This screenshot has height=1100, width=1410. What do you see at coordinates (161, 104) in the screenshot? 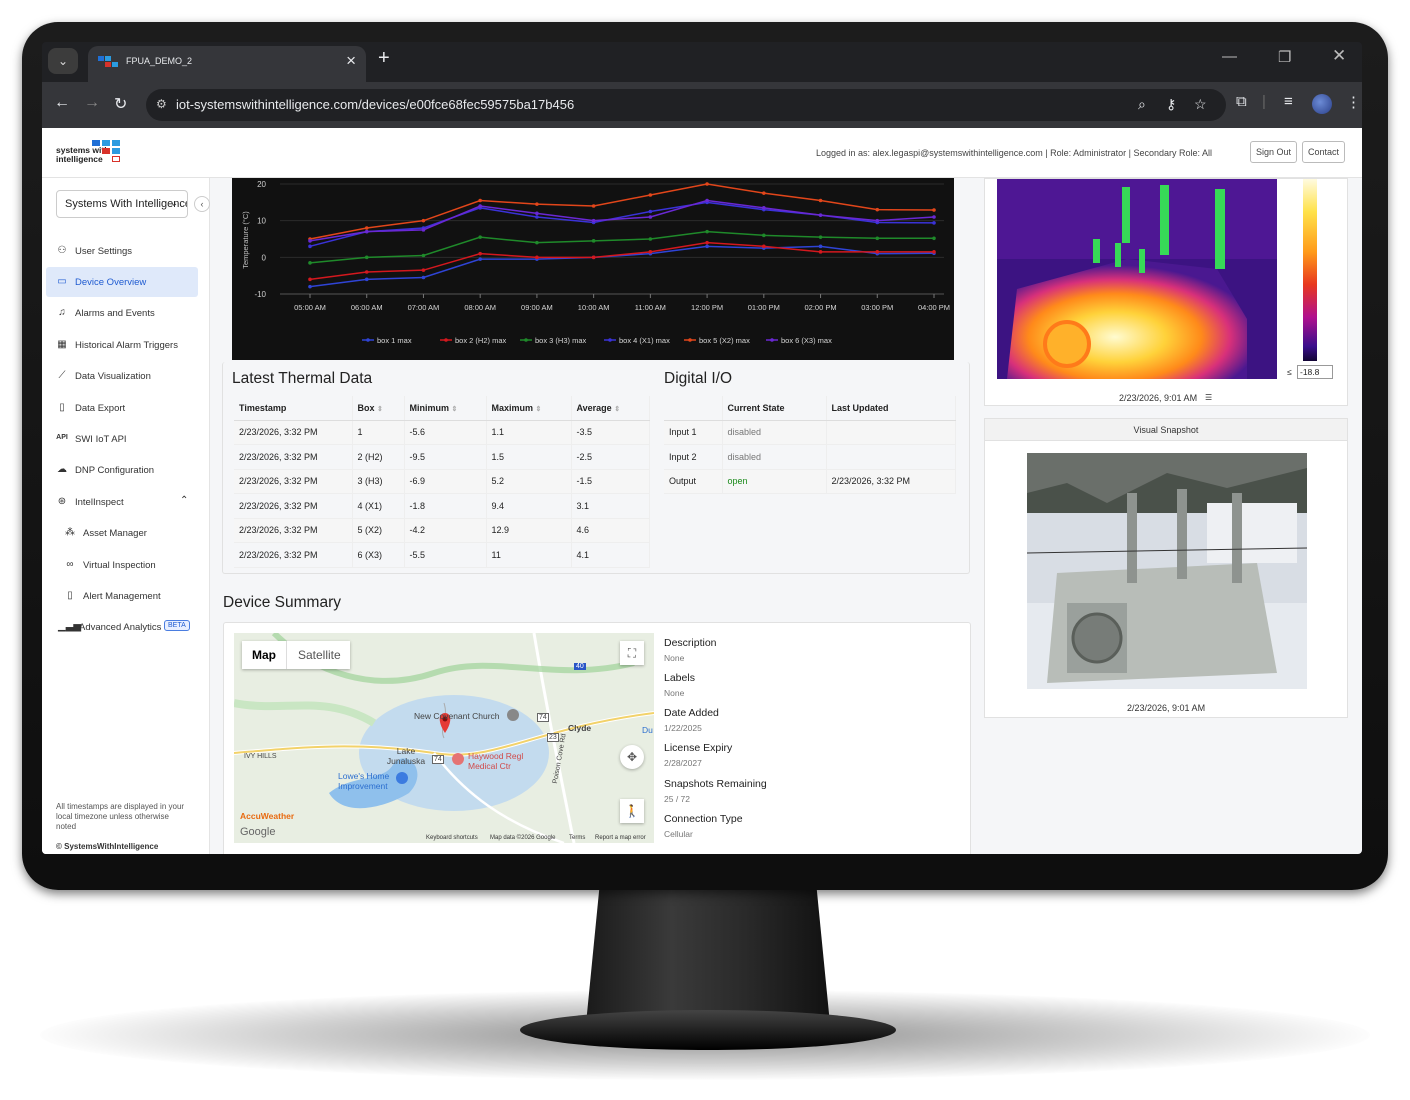
I see `site-info-icon: ⚙` at bounding box center [161, 104].